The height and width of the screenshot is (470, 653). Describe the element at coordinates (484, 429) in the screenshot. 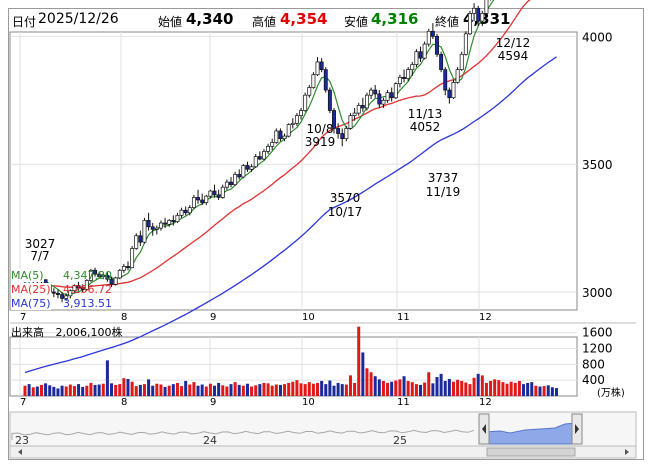

I see `navigator-left-handle` at that location.